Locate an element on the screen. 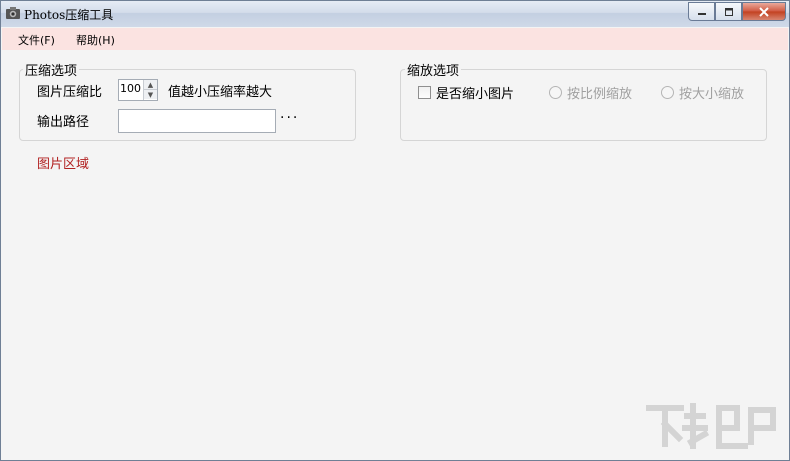 The height and width of the screenshot is (461, 790). window-title: Photos压缩工具 is located at coordinates (69, 15).